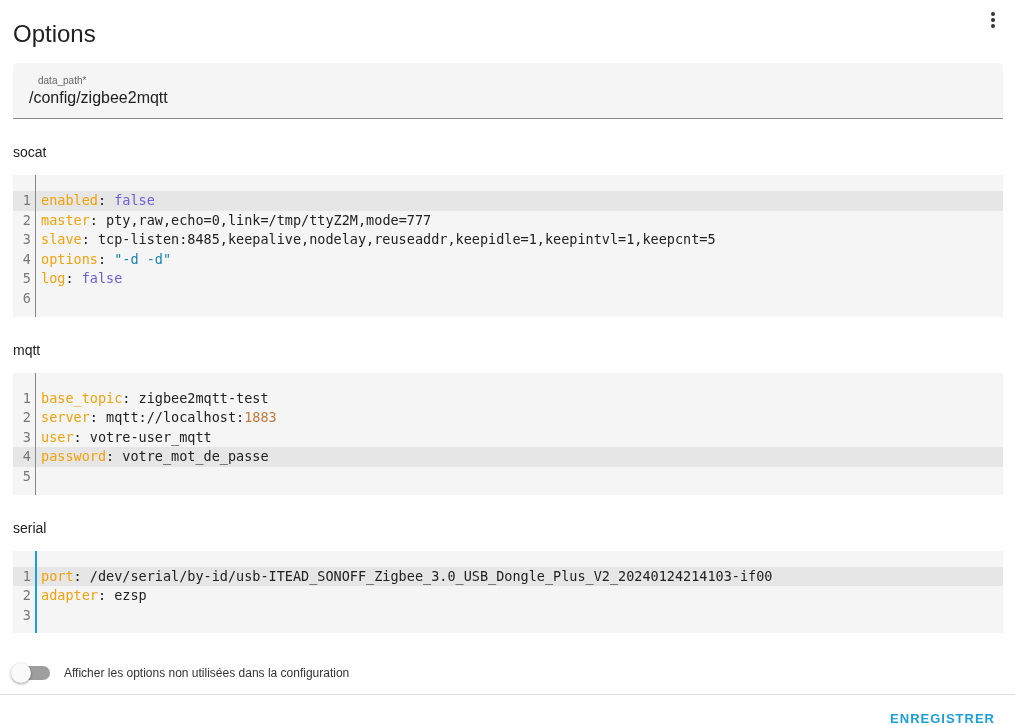 This screenshot has height=725, width=1015. Describe the element at coordinates (27, 349) in the screenshot. I see `section-label: mqtt` at that location.